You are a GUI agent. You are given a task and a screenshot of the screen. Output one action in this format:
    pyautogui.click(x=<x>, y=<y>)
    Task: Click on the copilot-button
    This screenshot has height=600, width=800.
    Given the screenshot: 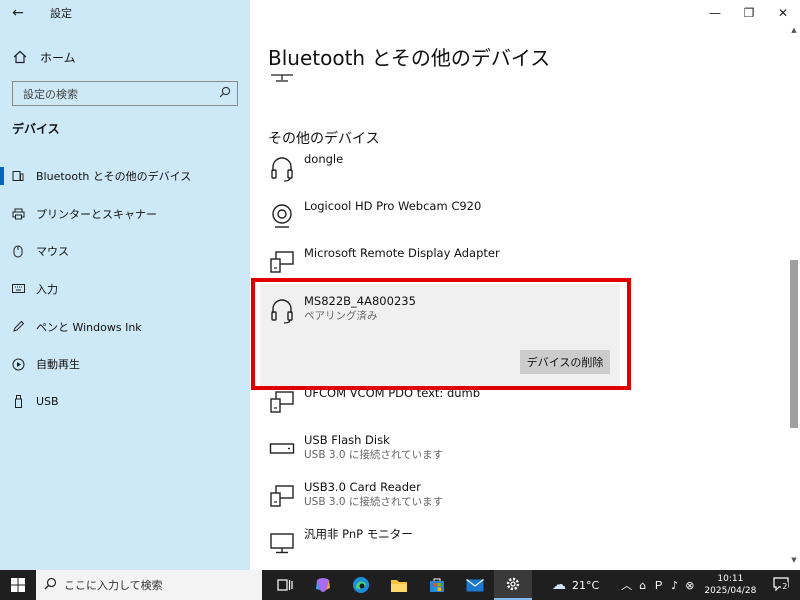 What is the action you would take?
    pyautogui.click(x=323, y=585)
    